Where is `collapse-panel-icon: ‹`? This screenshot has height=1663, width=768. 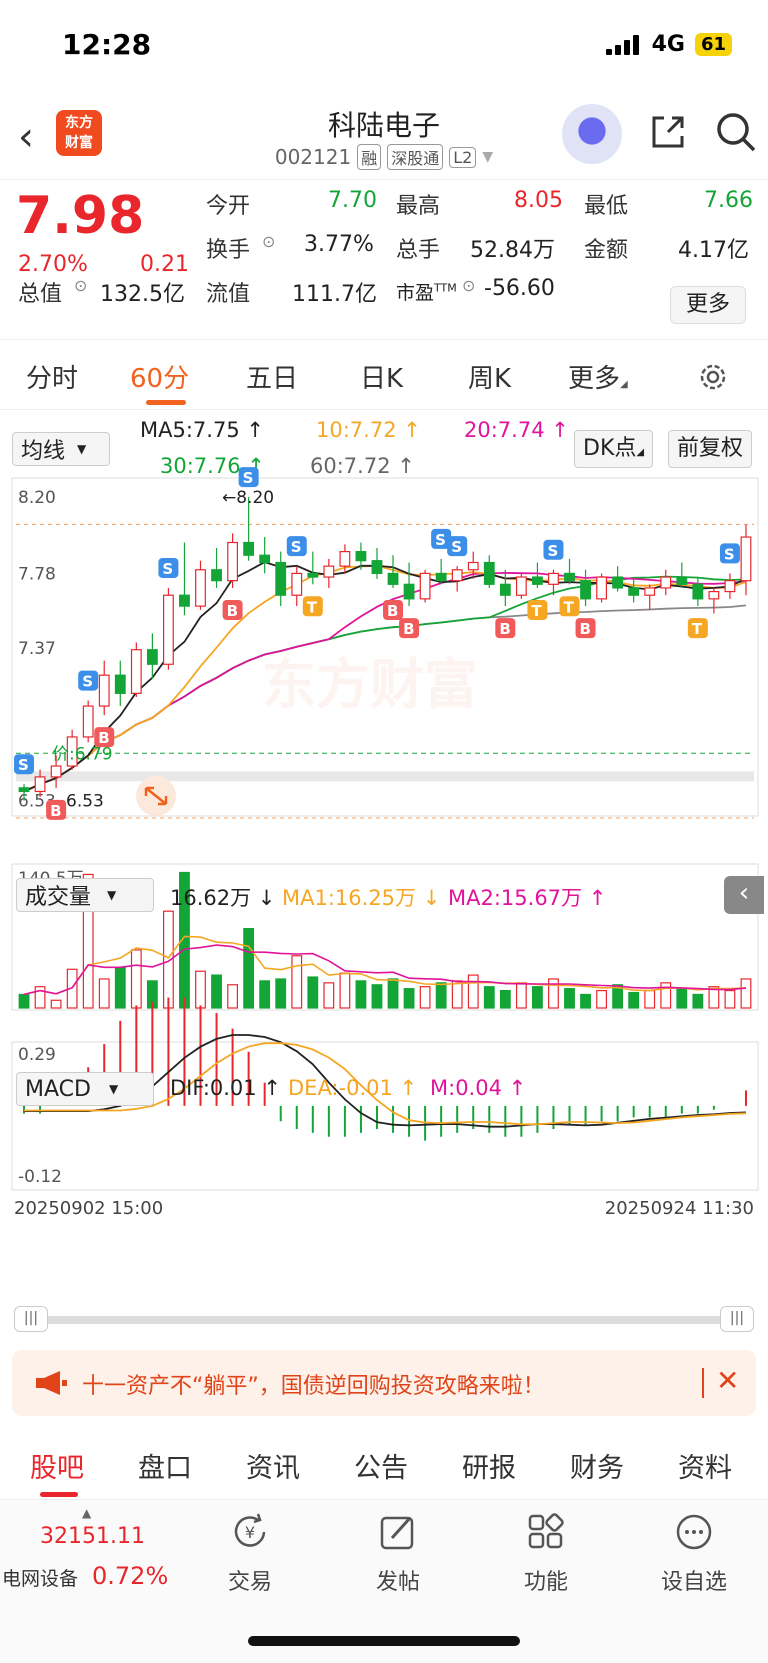 collapse-panel-icon: ‹ is located at coordinates (744, 895).